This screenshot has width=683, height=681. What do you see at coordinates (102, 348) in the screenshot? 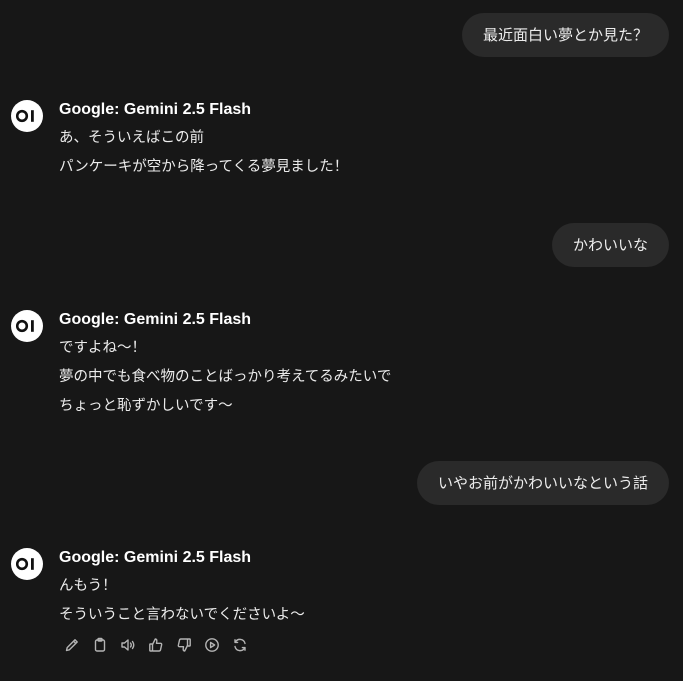
I see `message-line: ですよね〜！` at bounding box center [102, 348].